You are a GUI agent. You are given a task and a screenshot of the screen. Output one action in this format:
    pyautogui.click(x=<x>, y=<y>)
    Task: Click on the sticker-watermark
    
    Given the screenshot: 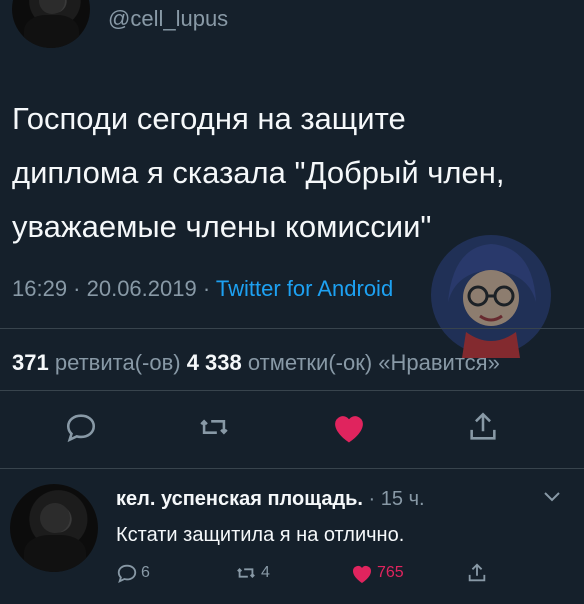 What is the action you would take?
    pyautogui.click(x=491, y=296)
    